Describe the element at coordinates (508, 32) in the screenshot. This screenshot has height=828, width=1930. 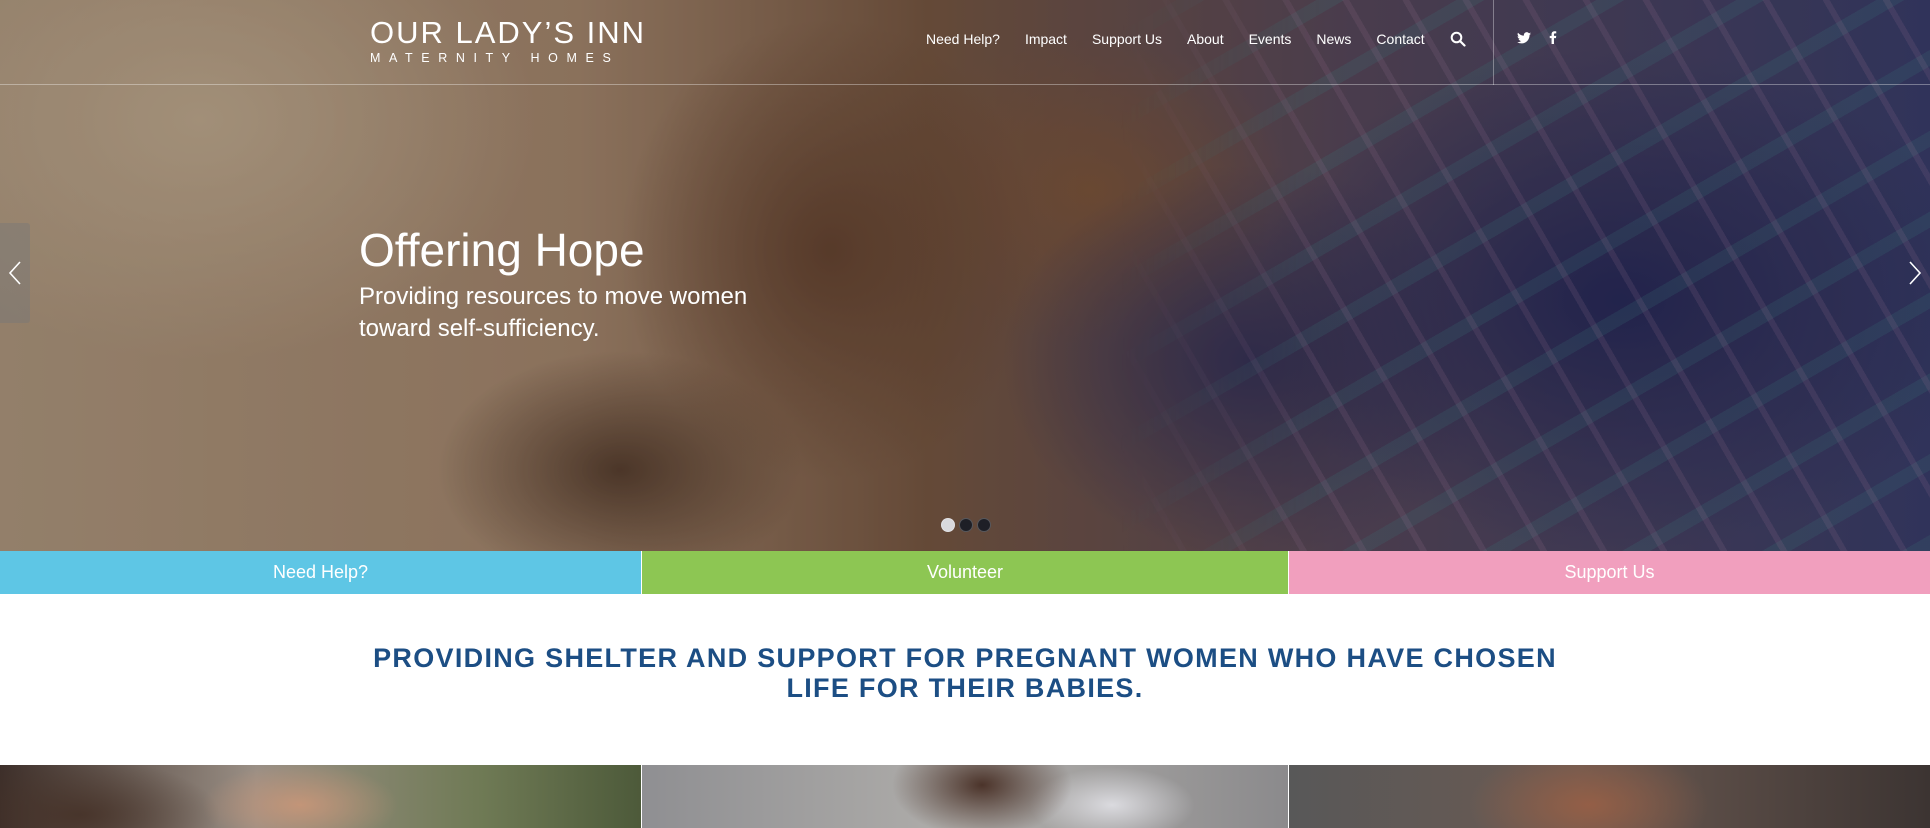
I see `logo-title: OUR LADY’S INN` at that location.